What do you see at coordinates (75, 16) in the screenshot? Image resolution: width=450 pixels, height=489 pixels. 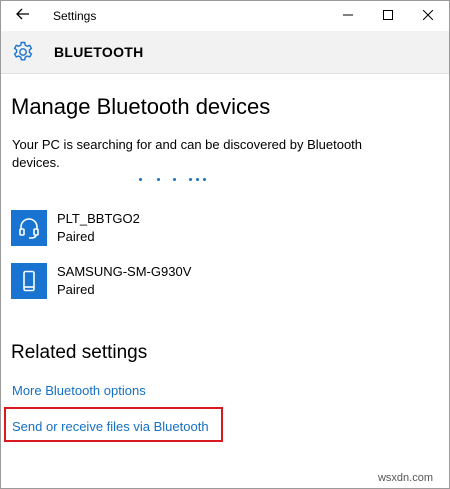 I see `app-title: Settings` at bounding box center [75, 16].